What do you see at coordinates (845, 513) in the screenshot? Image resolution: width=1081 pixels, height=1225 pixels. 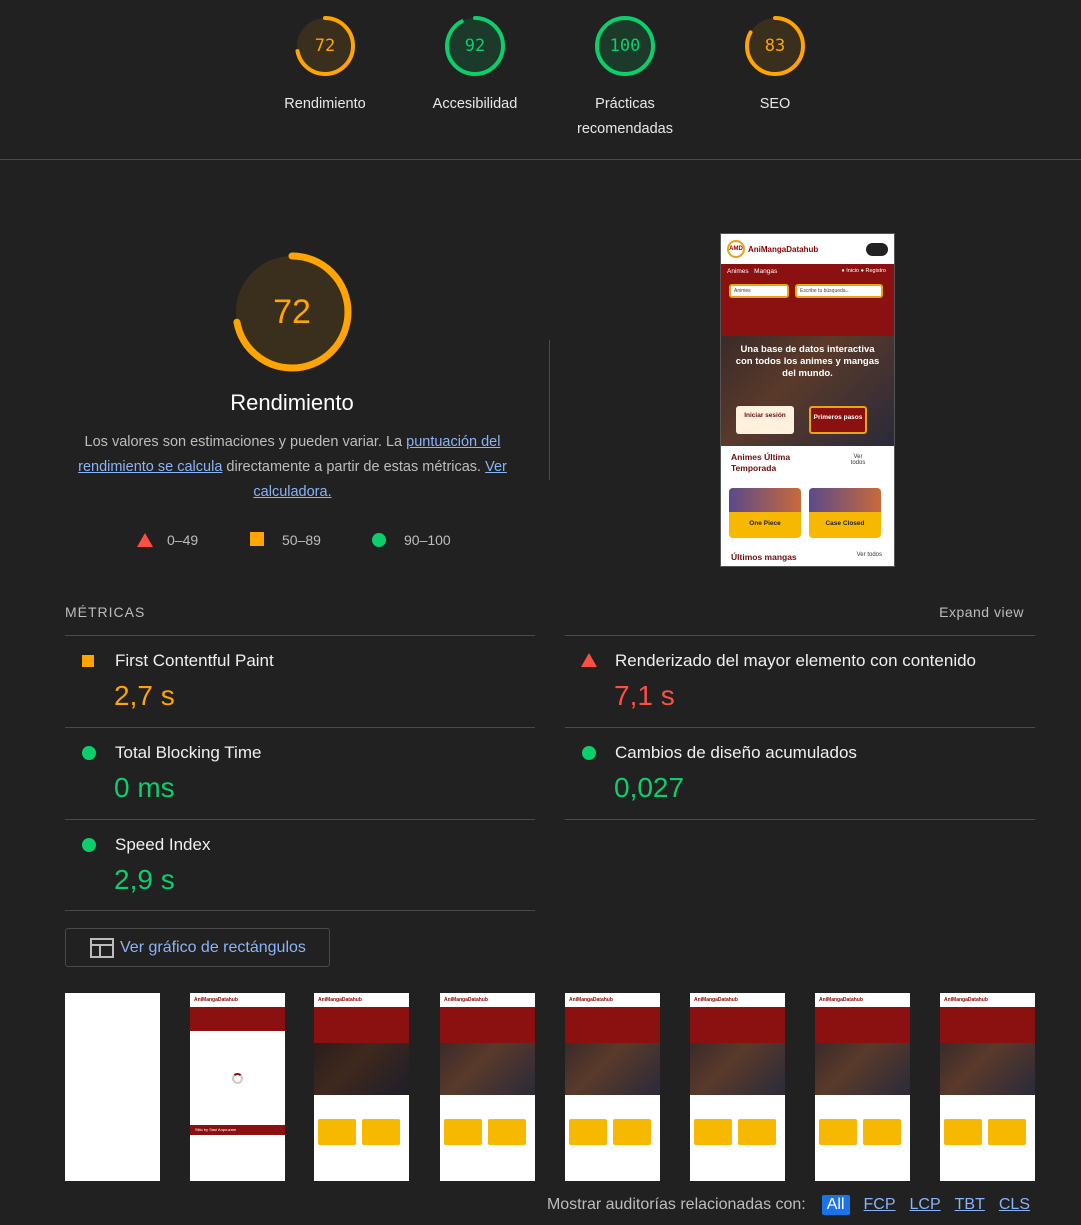 I see `card-case-closed: Case Closed` at bounding box center [845, 513].